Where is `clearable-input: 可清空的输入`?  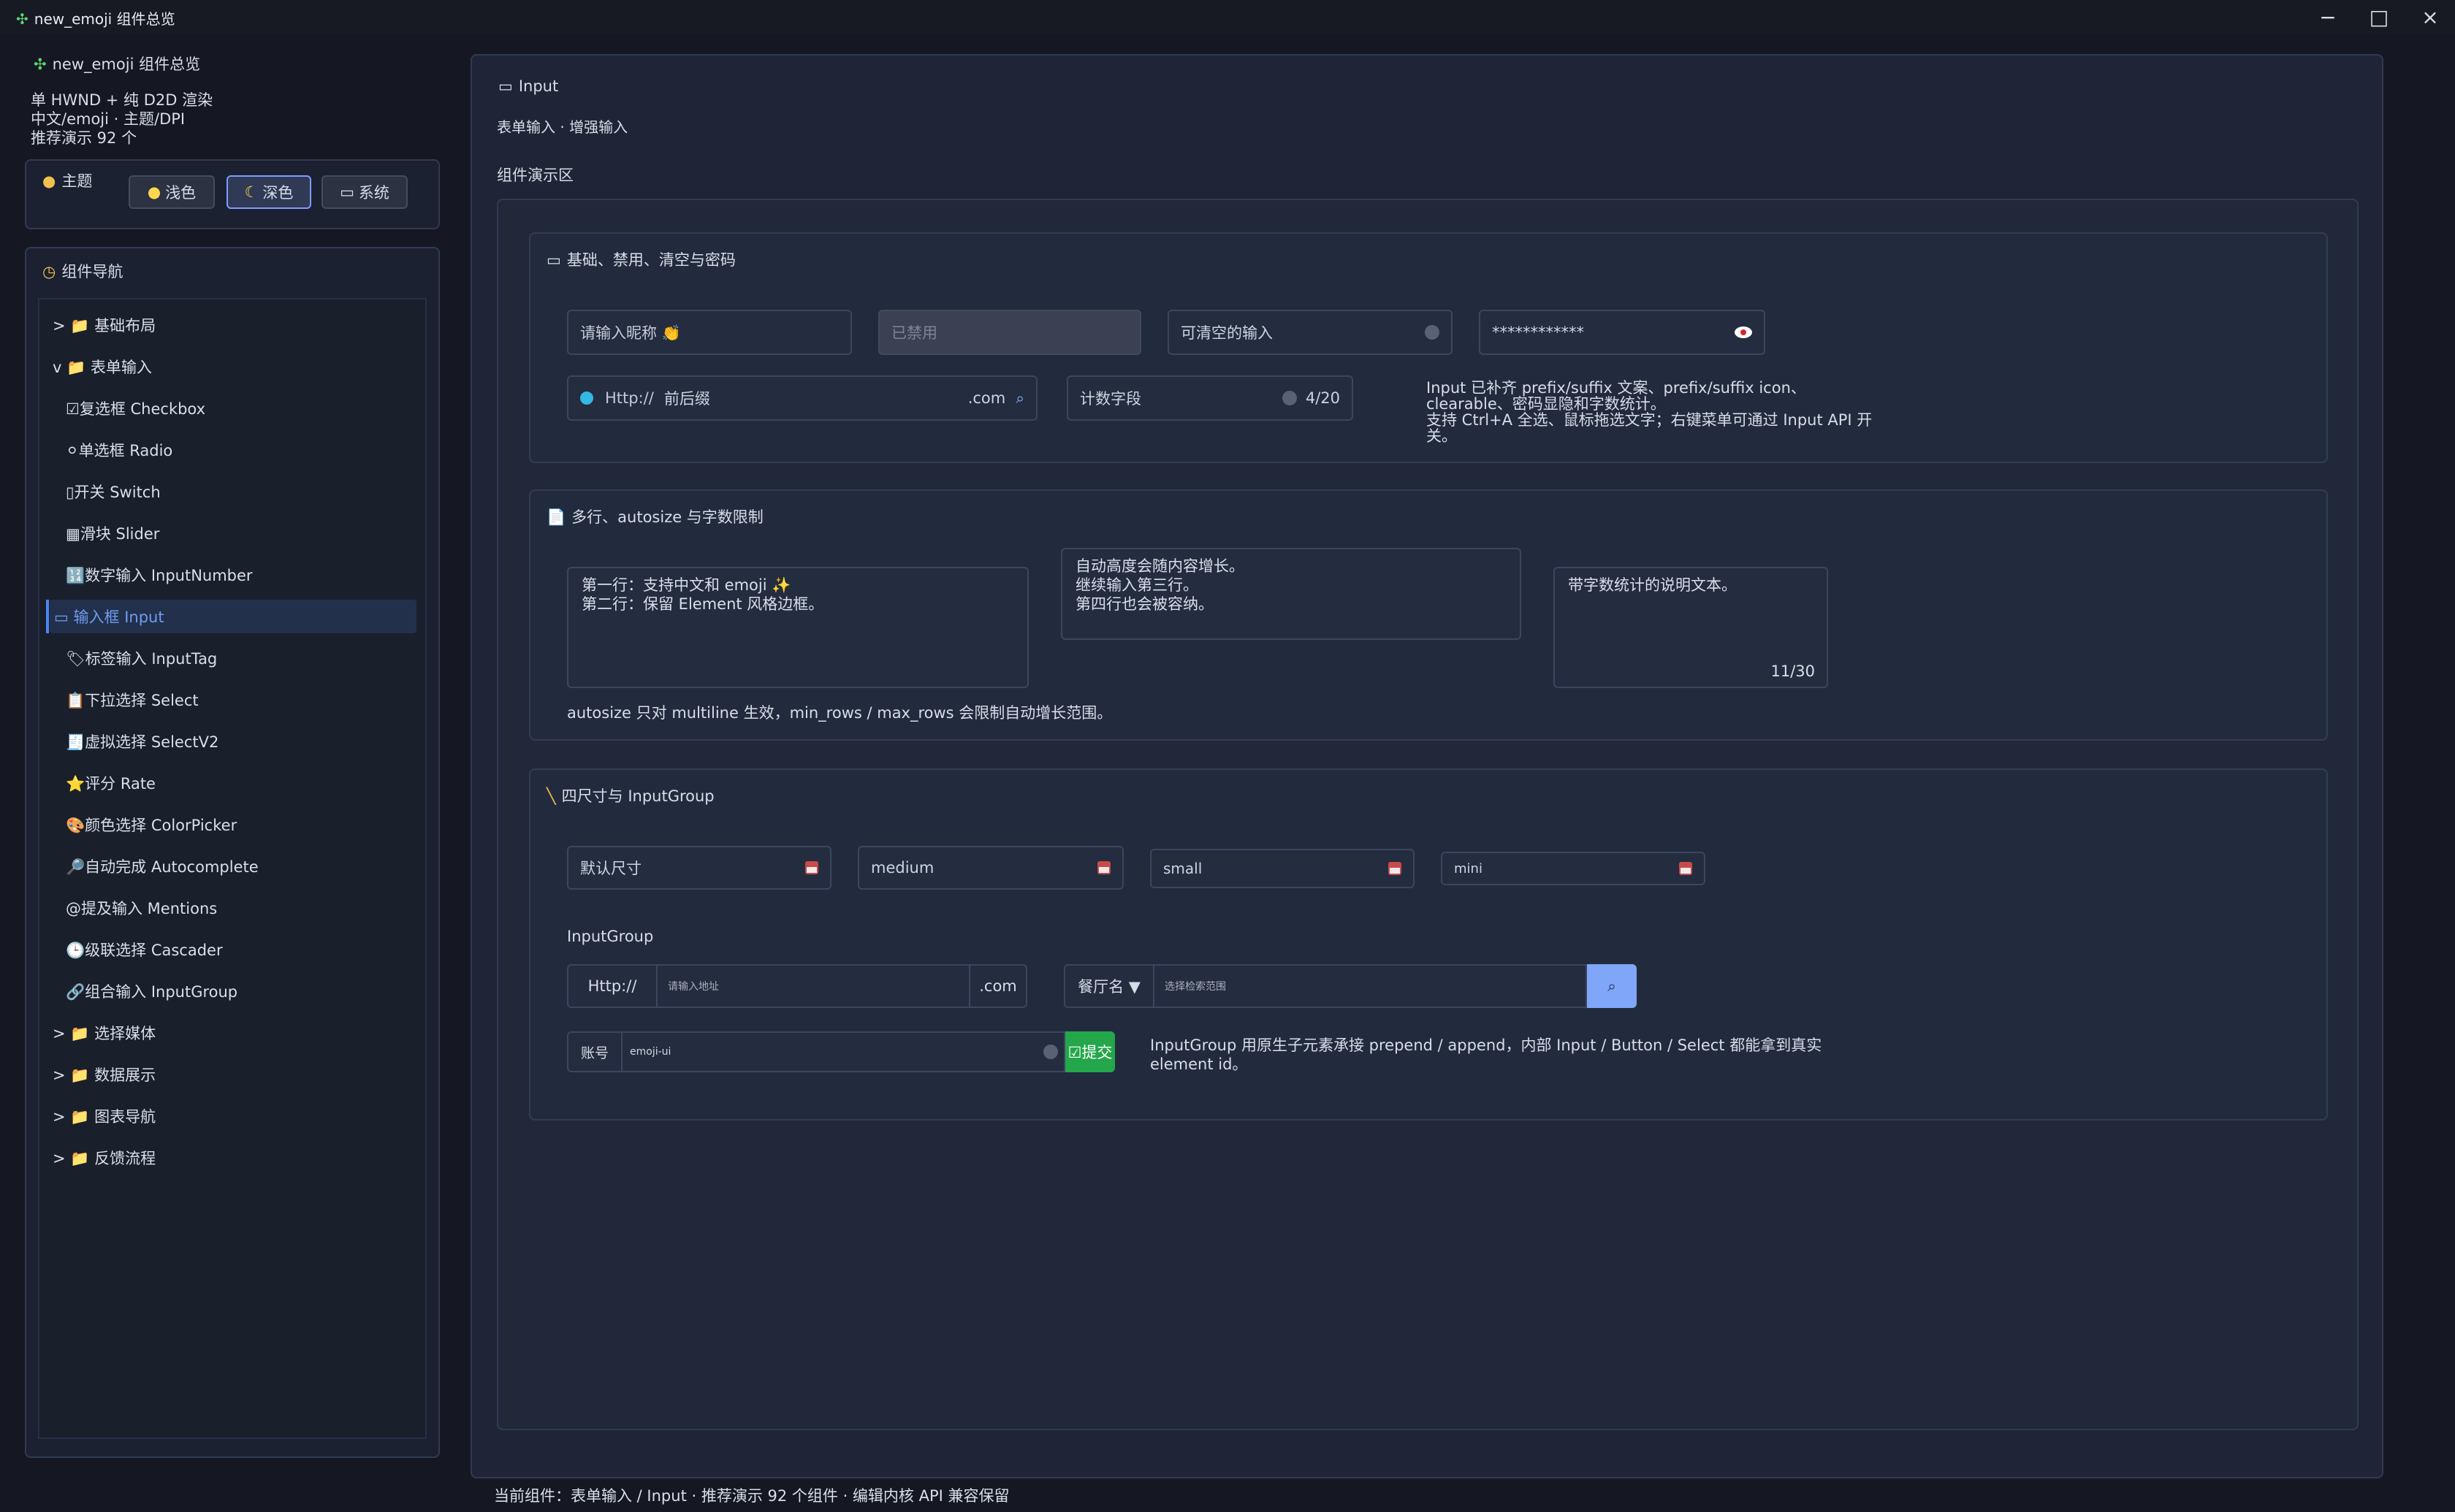 clearable-input: 可清空的输入 is located at coordinates (1310, 332).